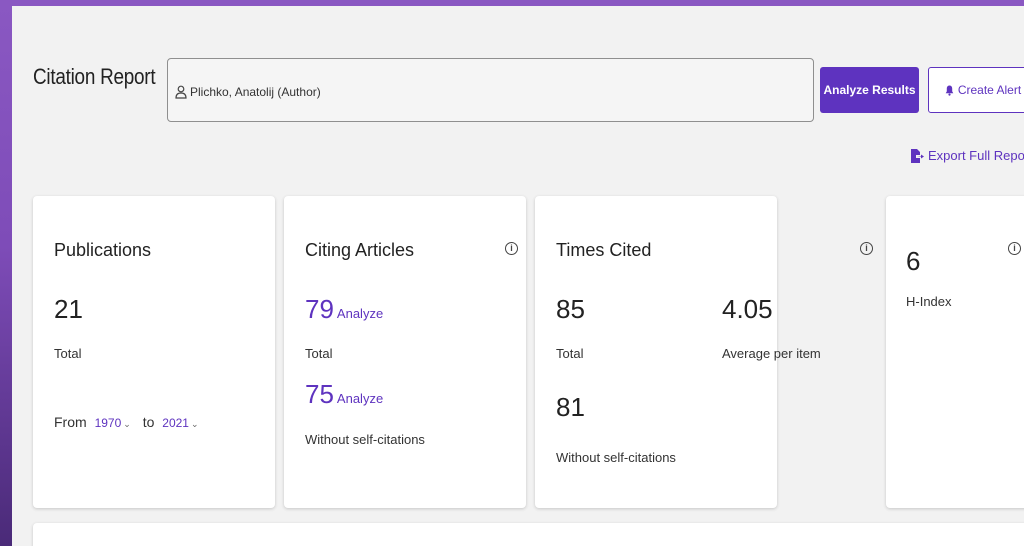 This screenshot has width=1024, height=546. I want to click on citing-articles-title: Citing Articles, so click(360, 250).